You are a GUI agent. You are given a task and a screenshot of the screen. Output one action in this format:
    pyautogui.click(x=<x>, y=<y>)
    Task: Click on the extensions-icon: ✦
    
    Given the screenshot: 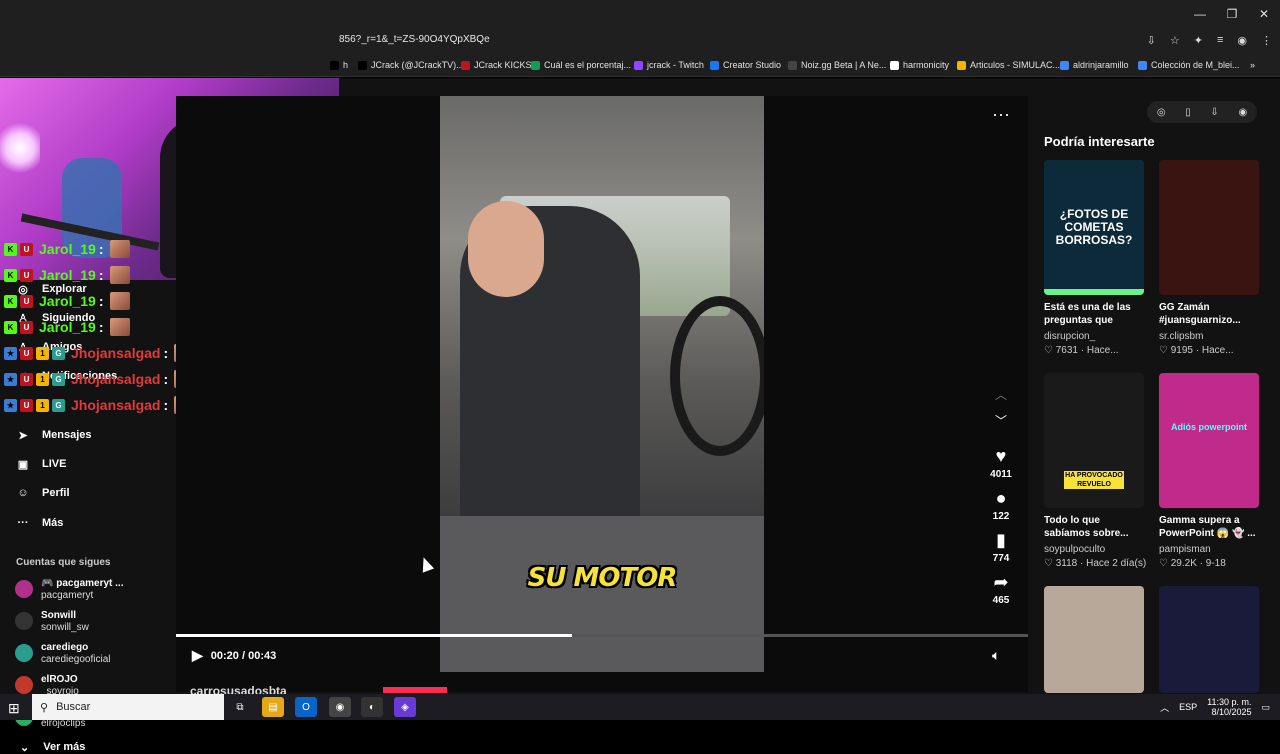 What is the action you would take?
    pyautogui.click(x=1198, y=40)
    